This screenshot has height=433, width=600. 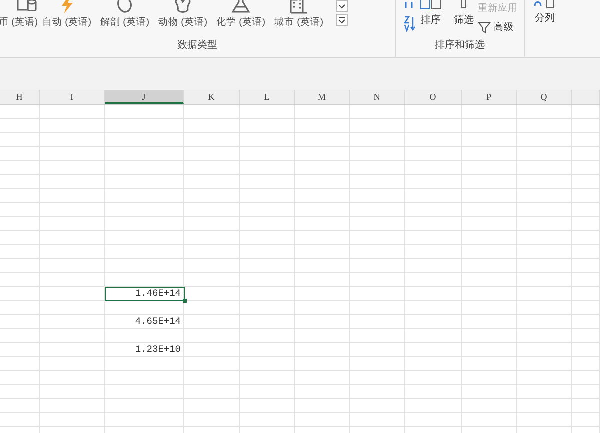 I want to click on column-header: J, so click(x=144, y=97).